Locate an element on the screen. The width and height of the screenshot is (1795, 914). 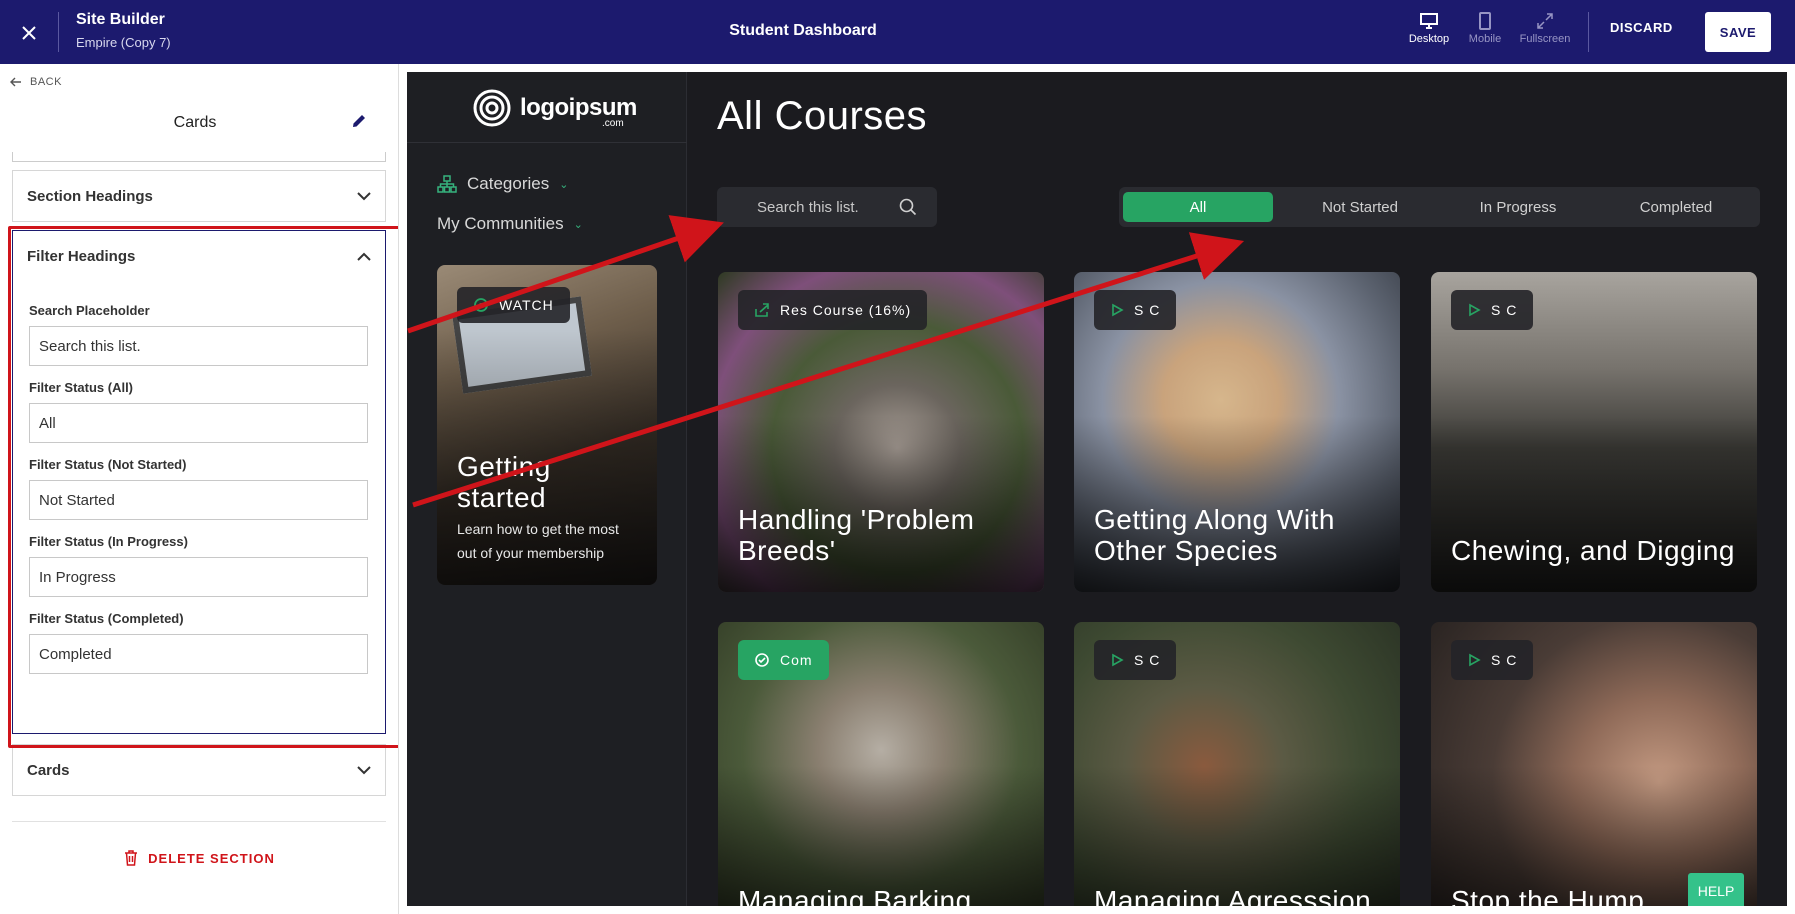
course-card: S C Managing Agresssion is located at coordinates (1237, 764).